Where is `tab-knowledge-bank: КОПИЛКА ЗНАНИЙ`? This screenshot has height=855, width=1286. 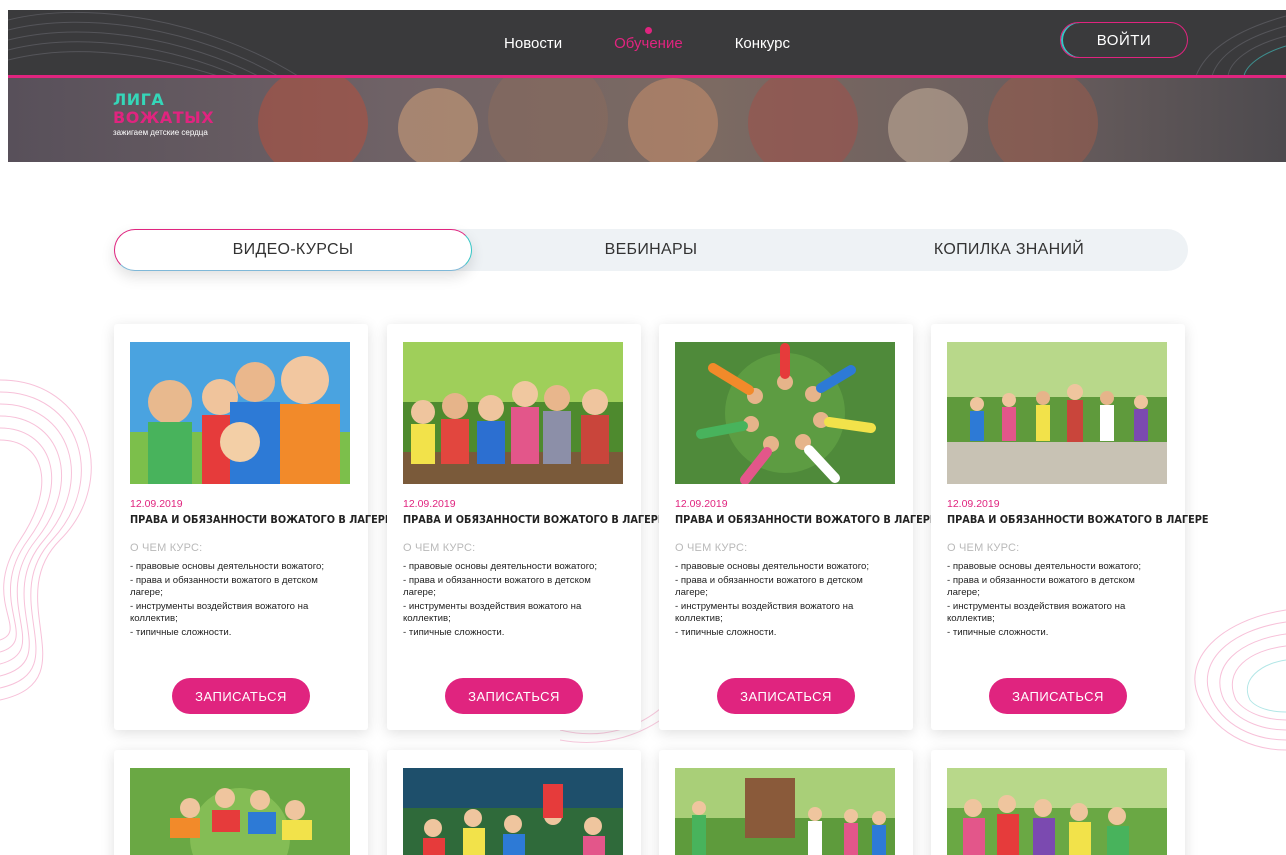 tab-knowledge-bank: КОПИЛКА ЗНАНИЙ is located at coordinates (1009, 250).